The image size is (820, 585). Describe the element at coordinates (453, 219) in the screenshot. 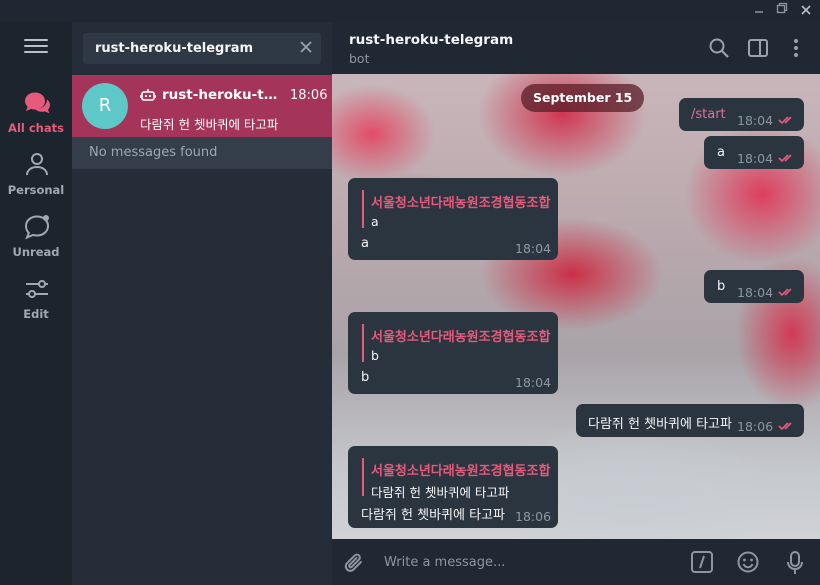

I see `message-incoming: 서울청소년다래농원조경협동조합 a a 18:04` at that location.